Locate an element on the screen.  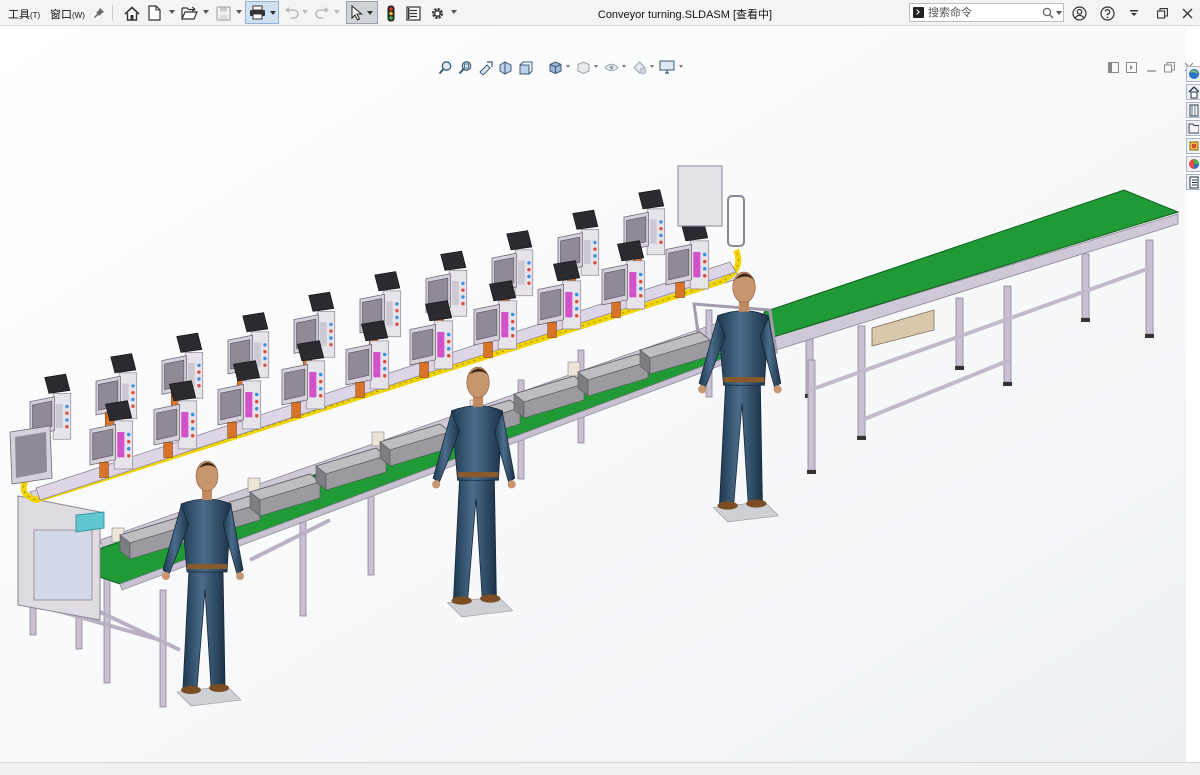
options-icon is located at coordinates (1134, 13).